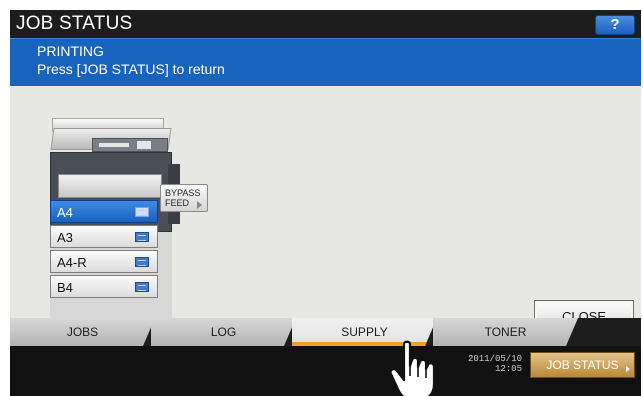 The image size is (643, 396). What do you see at coordinates (183, 193) in the screenshot?
I see `bypass-label-line1: BYPASS` at bounding box center [183, 193].